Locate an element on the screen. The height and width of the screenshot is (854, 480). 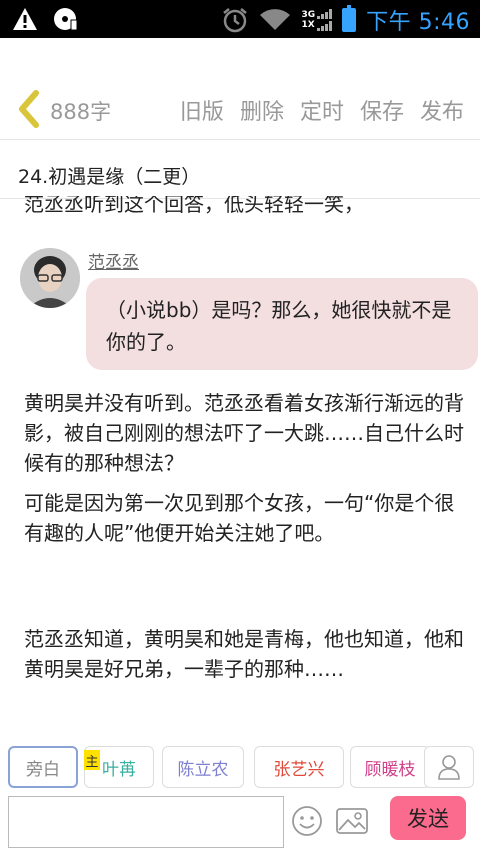
role-zhangyixing-button: 张艺兴 is located at coordinates (299, 767).